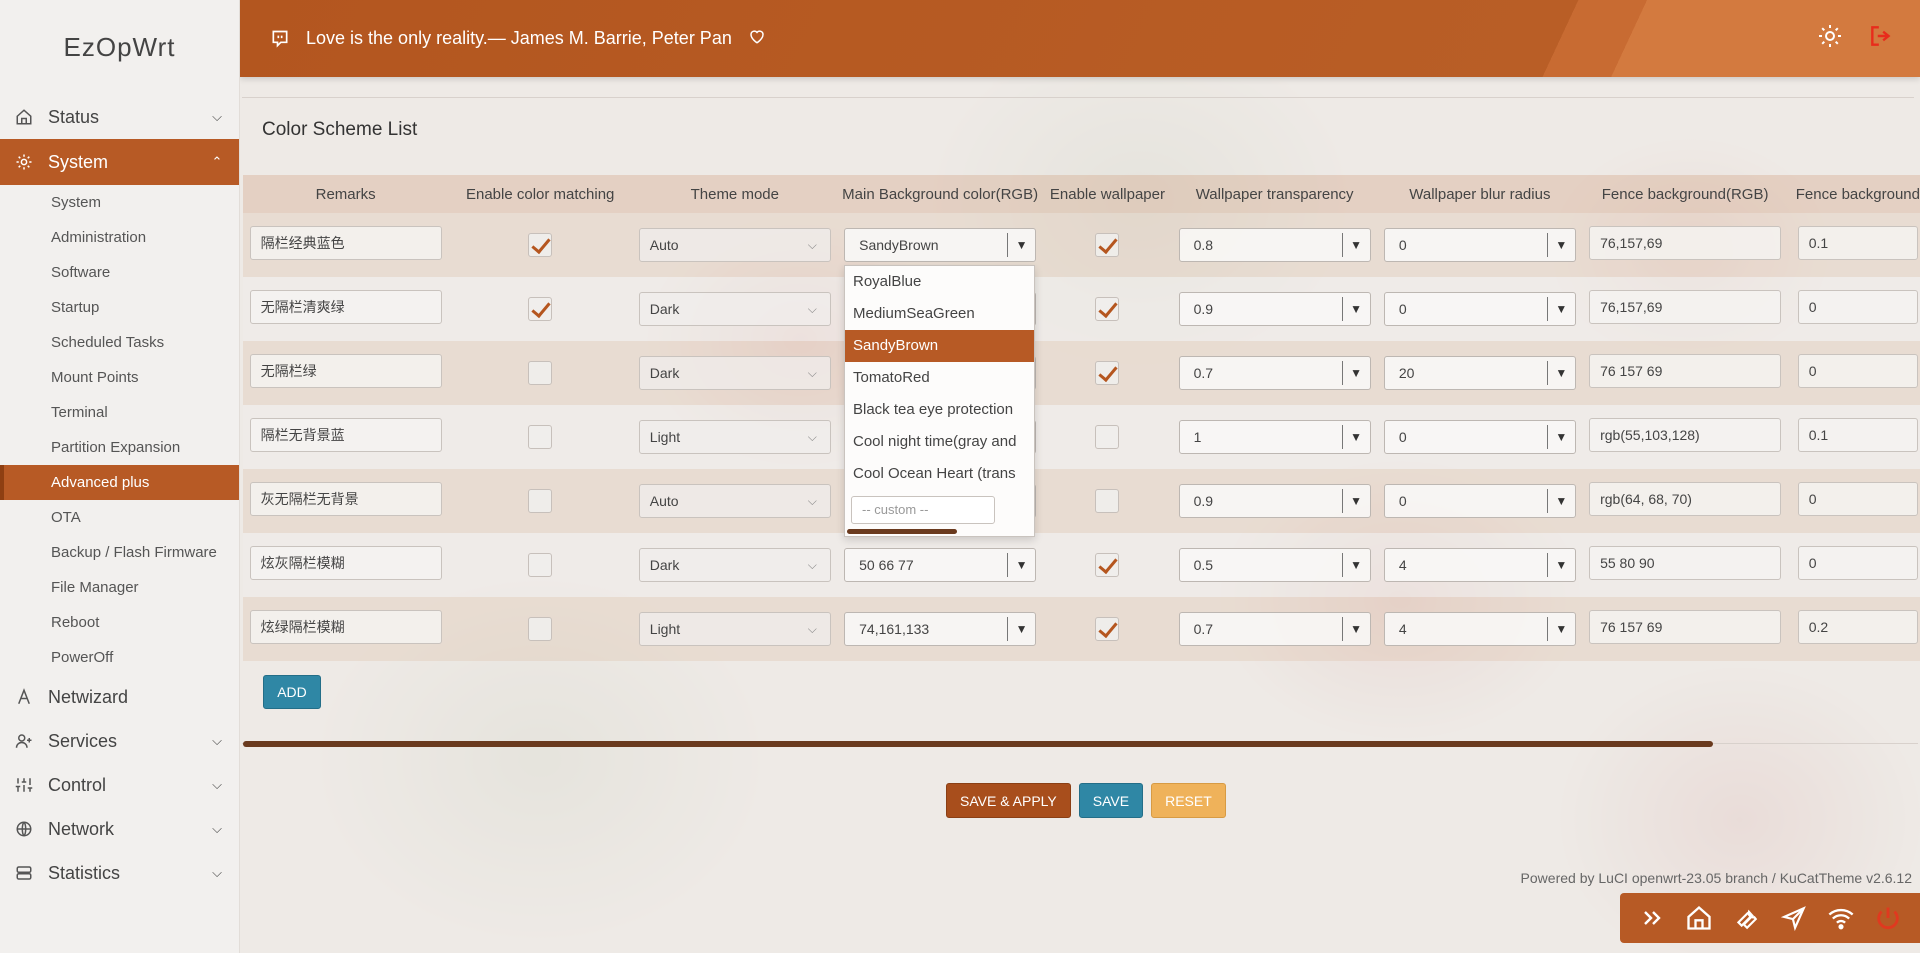 This screenshot has width=1920, height=953. I want to click on dropdown-option: TomatoRed, so click(939, 378).